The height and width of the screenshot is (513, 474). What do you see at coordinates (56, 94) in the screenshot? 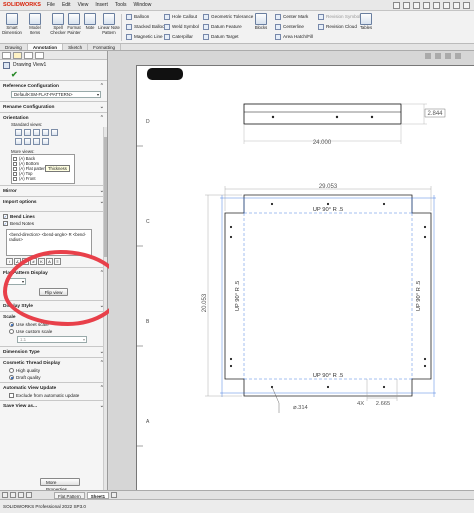
I see `configuration-select: Default<SM-FLAT-PATTERN> ▾` at bounding box center [56, 94].